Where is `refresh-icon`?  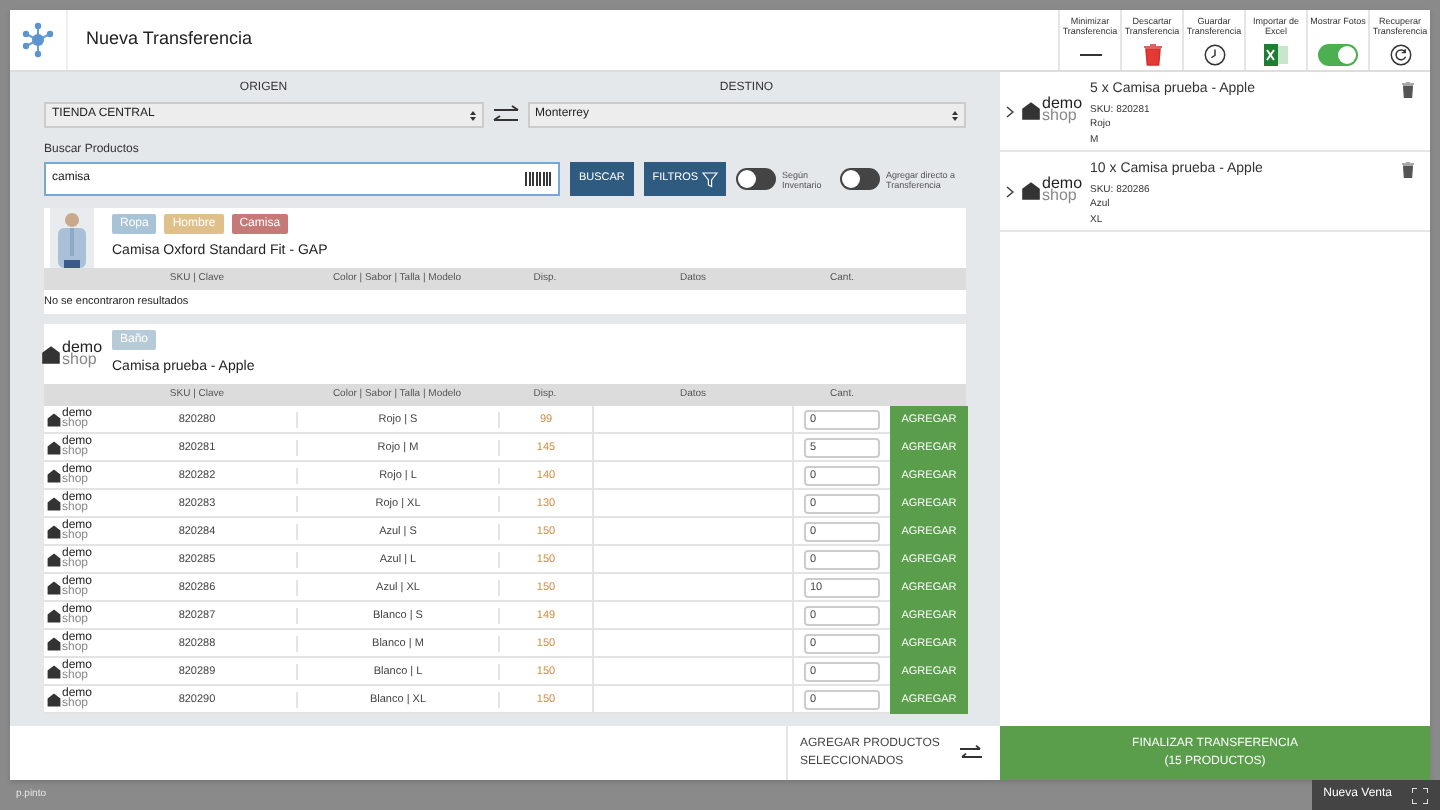 refresh-icon is located at coordinates (1400, 55).